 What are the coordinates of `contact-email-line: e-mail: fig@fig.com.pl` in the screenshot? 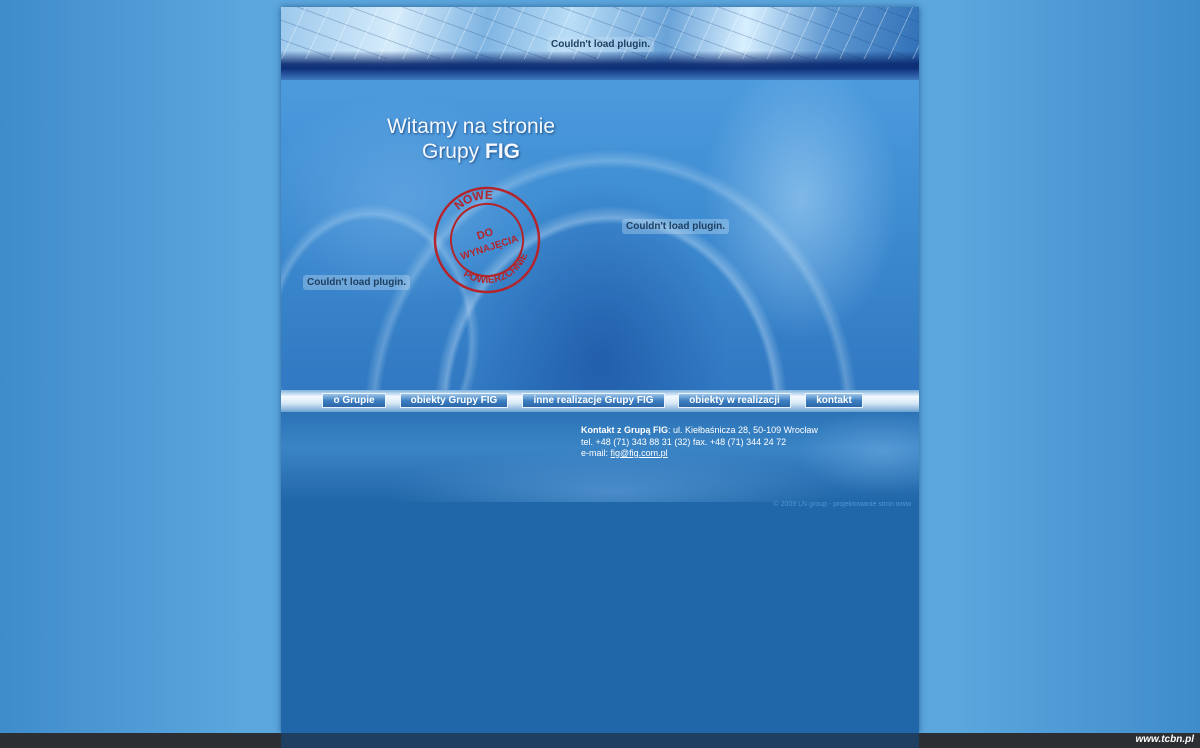 It's located at (741, 454).